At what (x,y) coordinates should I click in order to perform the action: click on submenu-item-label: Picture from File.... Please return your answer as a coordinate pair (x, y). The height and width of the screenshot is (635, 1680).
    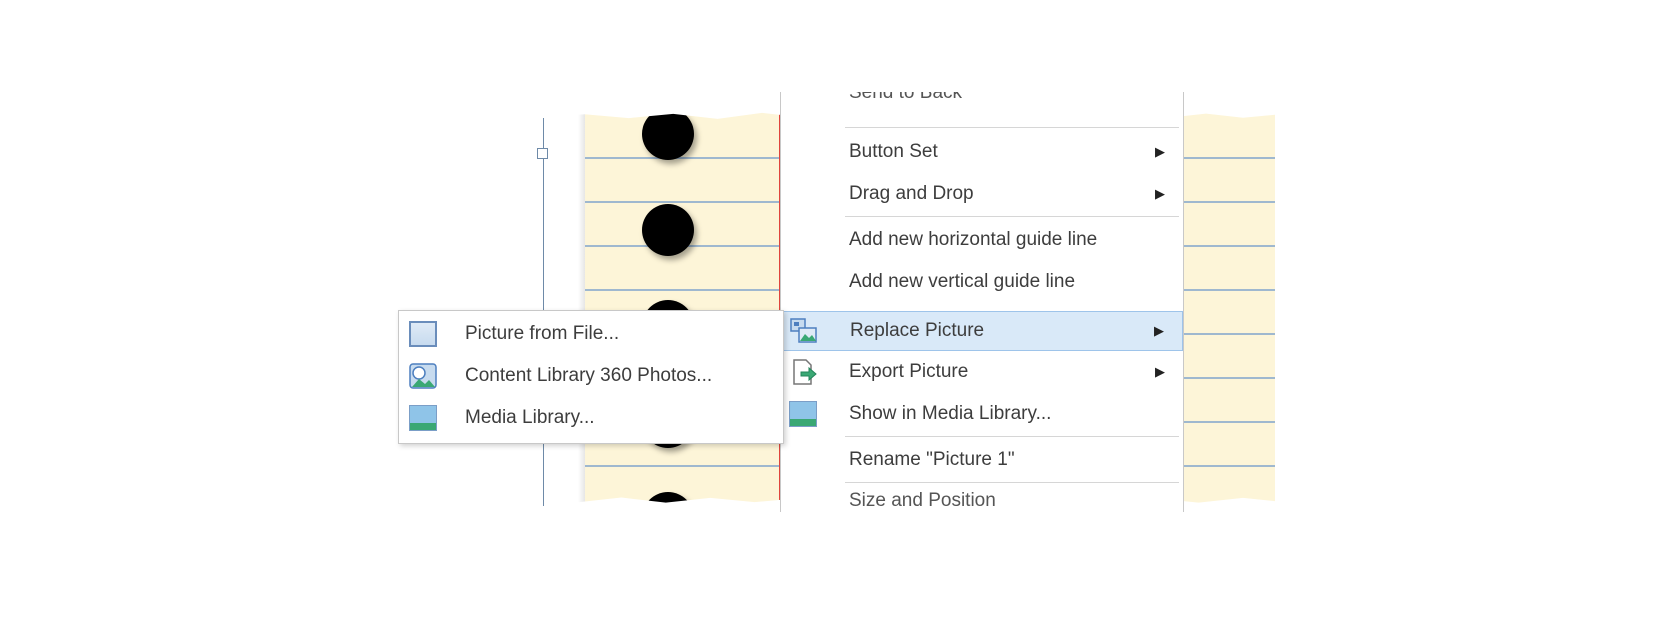
    Looking at the image, I should click on (542, 333).